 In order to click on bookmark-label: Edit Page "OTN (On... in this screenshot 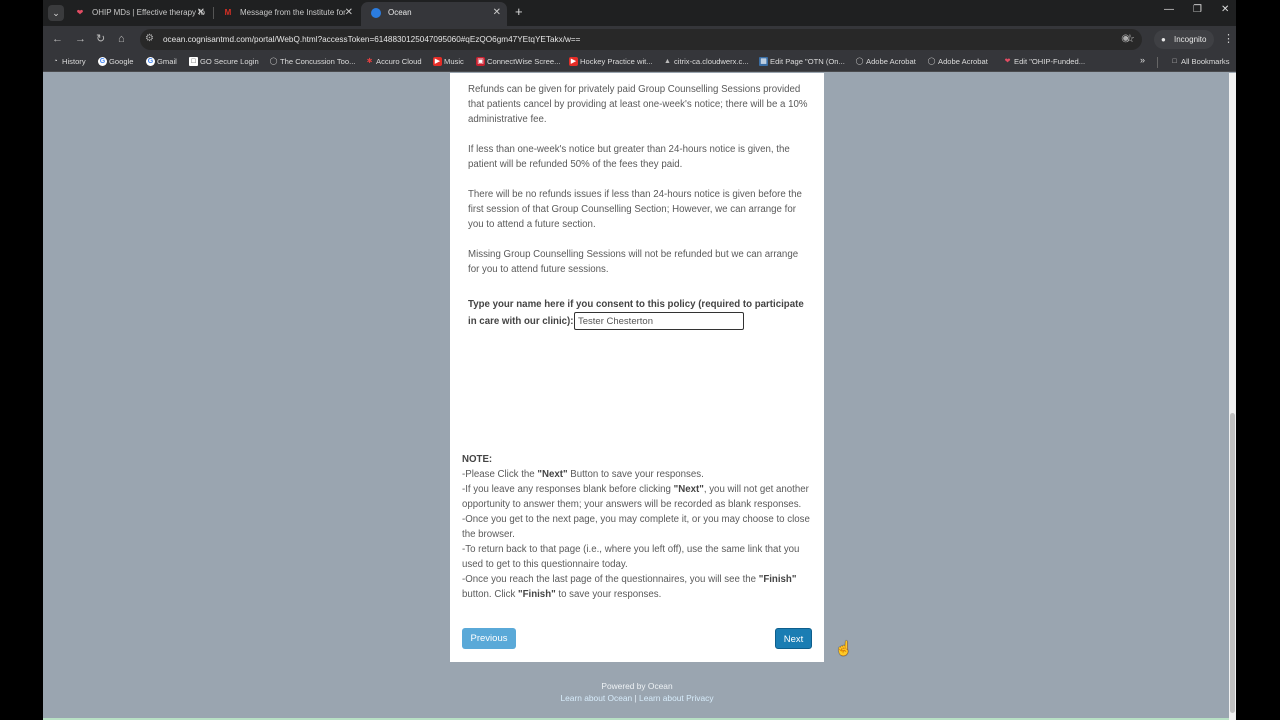, I will do `click(807, 61)`.